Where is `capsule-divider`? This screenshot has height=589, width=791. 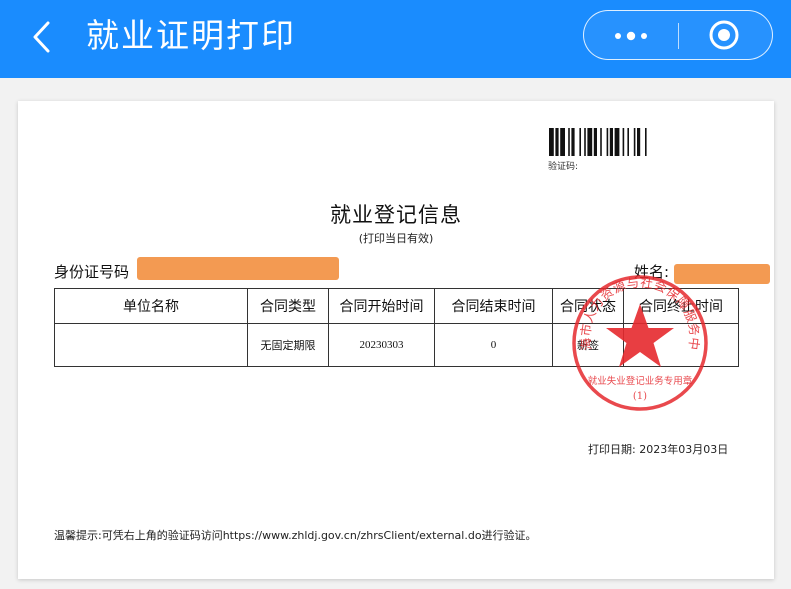
capsule-divider is located at coordinates (678, 36).